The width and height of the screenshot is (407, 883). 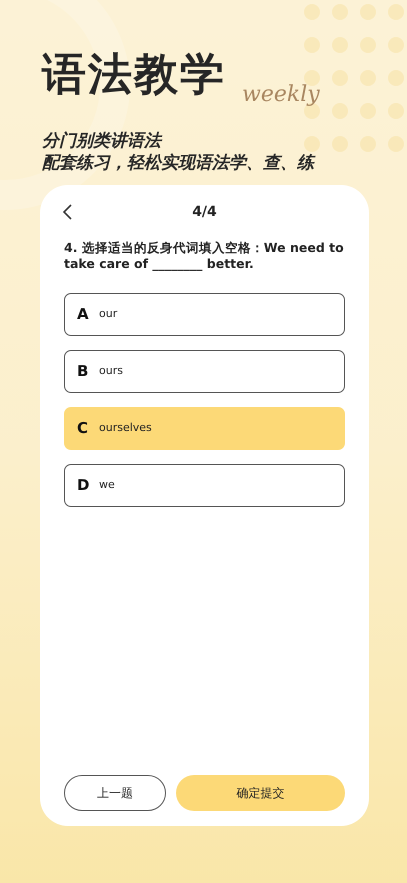 What do you see at coordinates (260, 793) in the screenshot?
I see `submit-button: 确定提交` at bounding box center [260, 793].